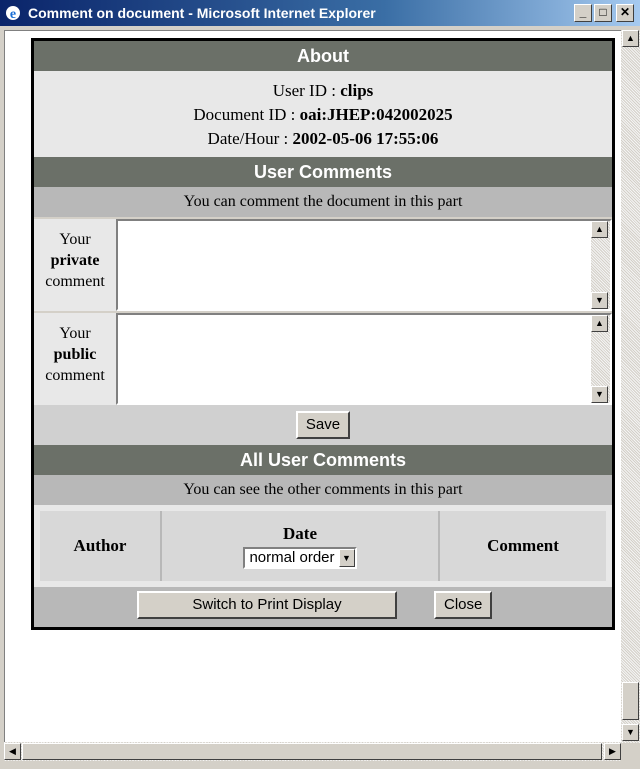 Image resolution: width=640 pixels, height=769 pixels. What do you see at coordinates (300, 533) in the screenshot?
I see `column-date-label: Date` at bounding box center [300, 533].